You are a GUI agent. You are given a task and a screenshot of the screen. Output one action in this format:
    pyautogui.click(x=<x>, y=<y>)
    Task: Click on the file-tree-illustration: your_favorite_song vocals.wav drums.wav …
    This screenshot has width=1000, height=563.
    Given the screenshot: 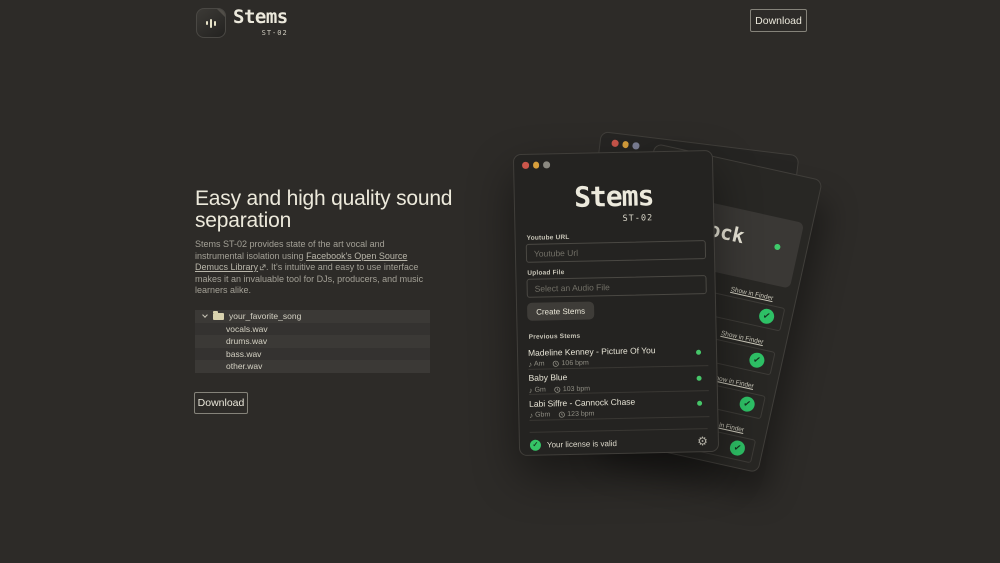 What is the action you would take?
    pyautogui.click(x=312, y=341)
    